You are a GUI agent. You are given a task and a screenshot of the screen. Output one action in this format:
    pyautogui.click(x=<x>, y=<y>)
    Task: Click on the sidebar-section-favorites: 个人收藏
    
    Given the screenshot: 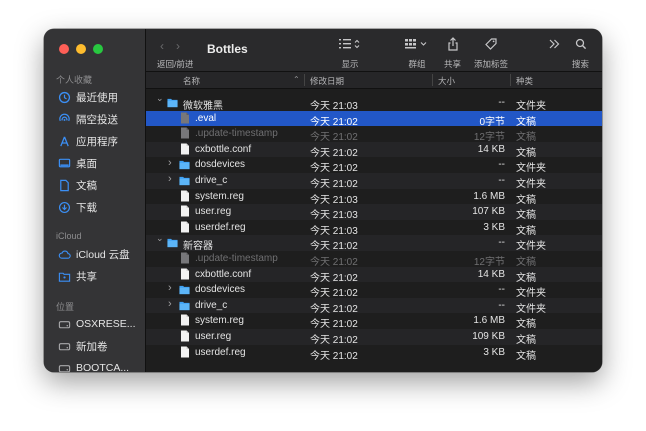 What is the action you would take?
    pyautogui.click(x=74, y=80)
    